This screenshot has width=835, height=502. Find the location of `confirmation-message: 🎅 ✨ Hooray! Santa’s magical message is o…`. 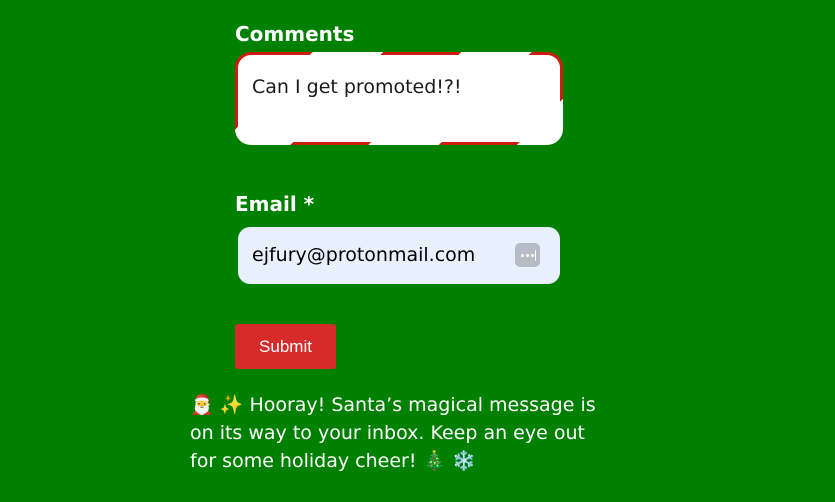

confirmation-message: 🎅 ✨ Hooray! Santa’s magical message is o… is located at coordinates (402, 433).